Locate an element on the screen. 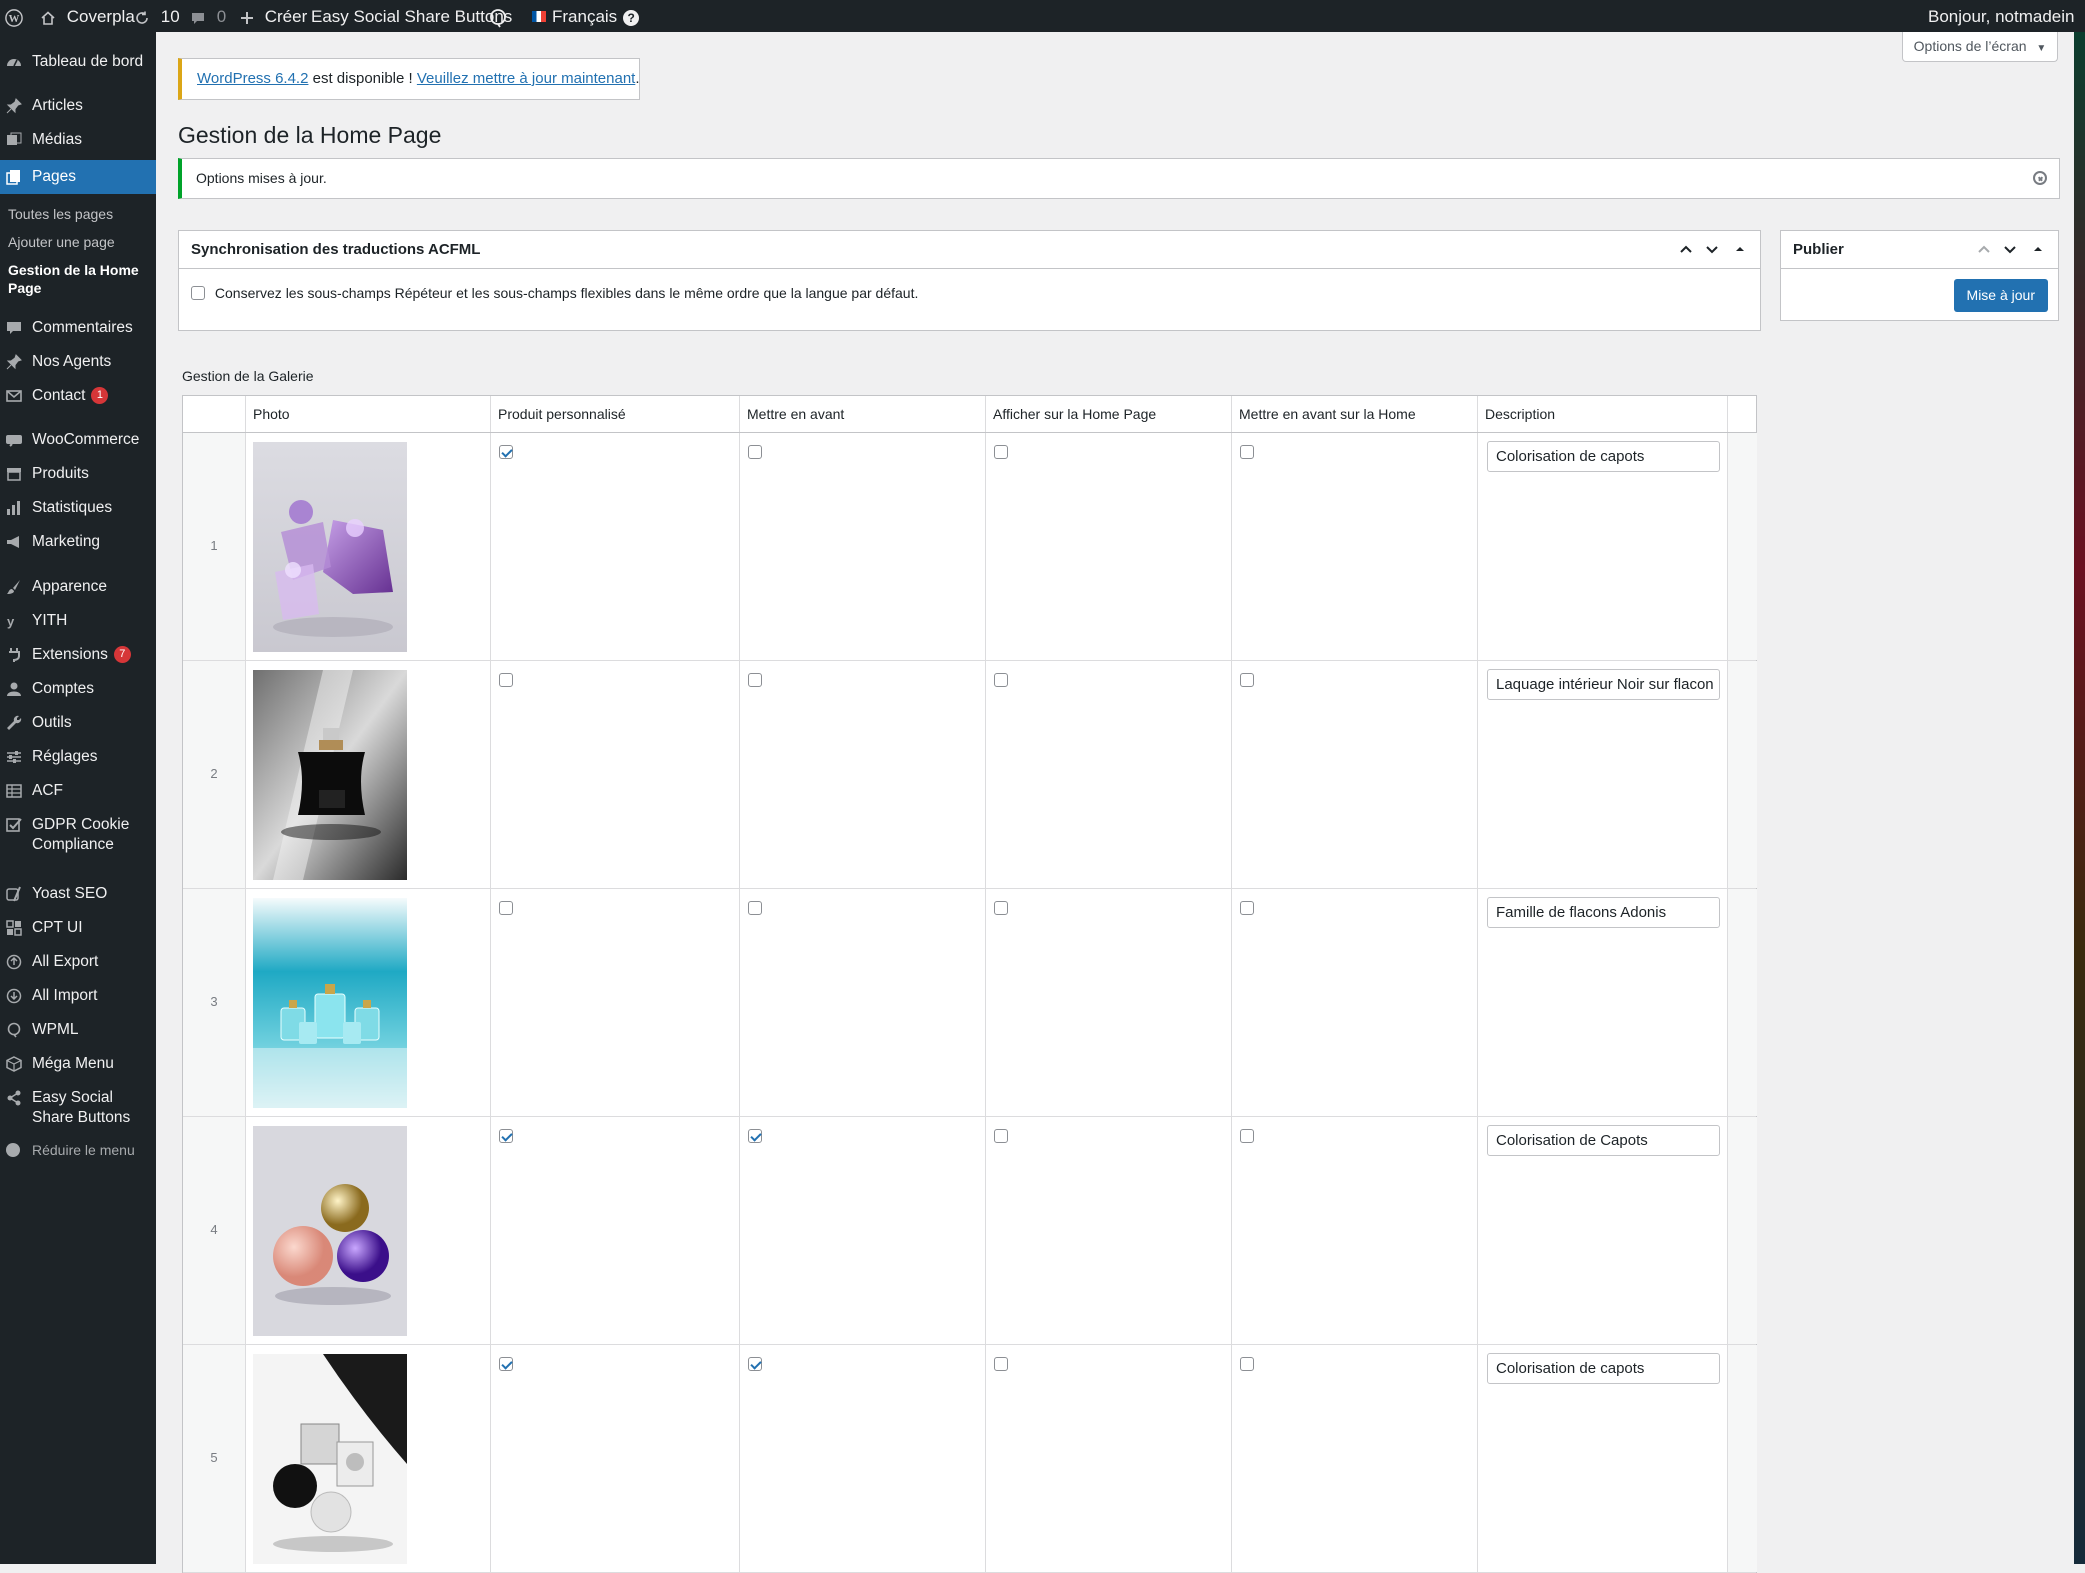 This screenshot has height=1573, width=2085. menu-contact: Contact 1 is located at coordinates (78, 397).